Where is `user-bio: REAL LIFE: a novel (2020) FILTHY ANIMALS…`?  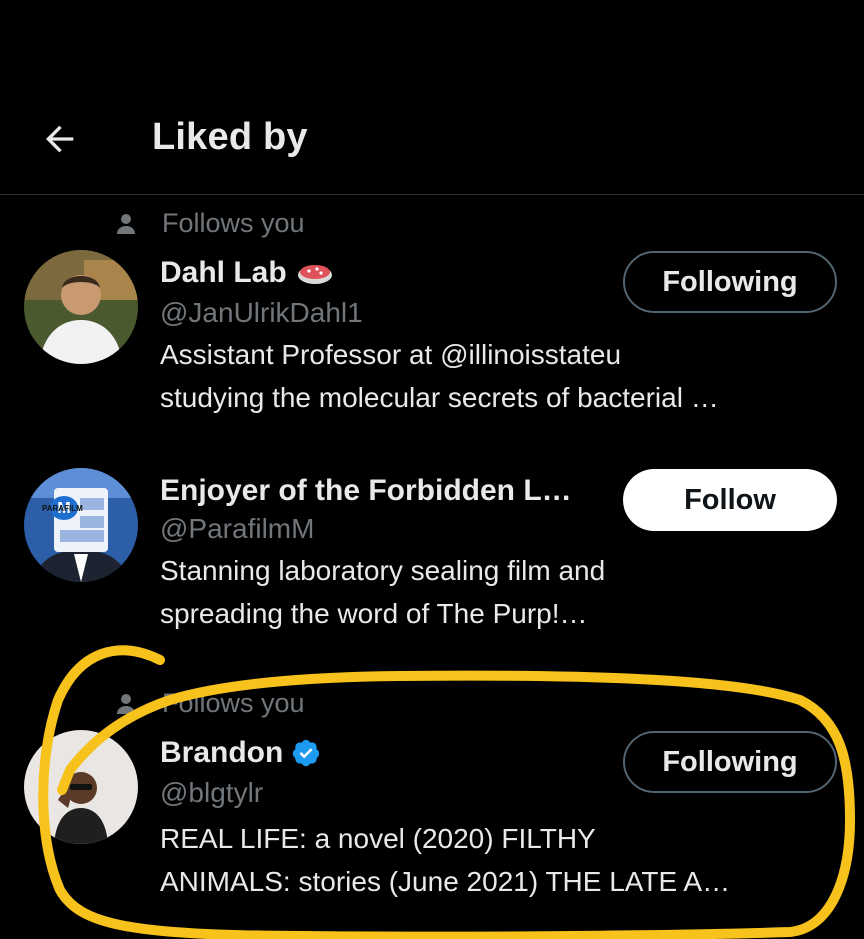 user-bio: REAL LIFE: a novel (2020) FILTHY ANIMALS… is located at coordinates (445, 860).